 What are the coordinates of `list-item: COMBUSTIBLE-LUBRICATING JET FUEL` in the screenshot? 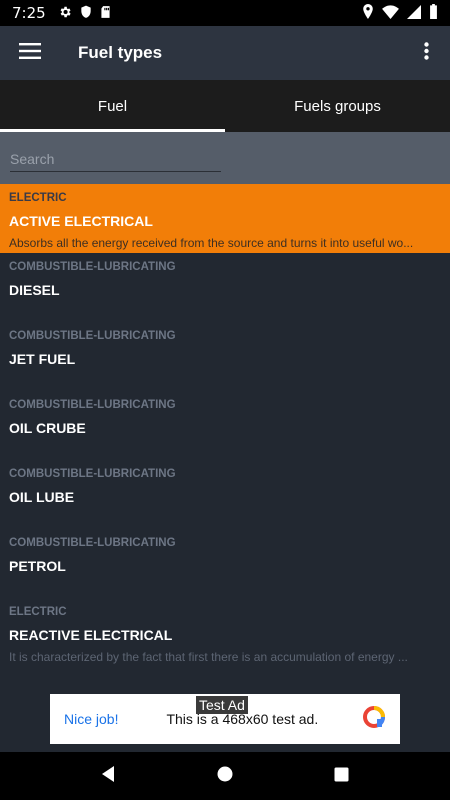 It's located at (225, 356).